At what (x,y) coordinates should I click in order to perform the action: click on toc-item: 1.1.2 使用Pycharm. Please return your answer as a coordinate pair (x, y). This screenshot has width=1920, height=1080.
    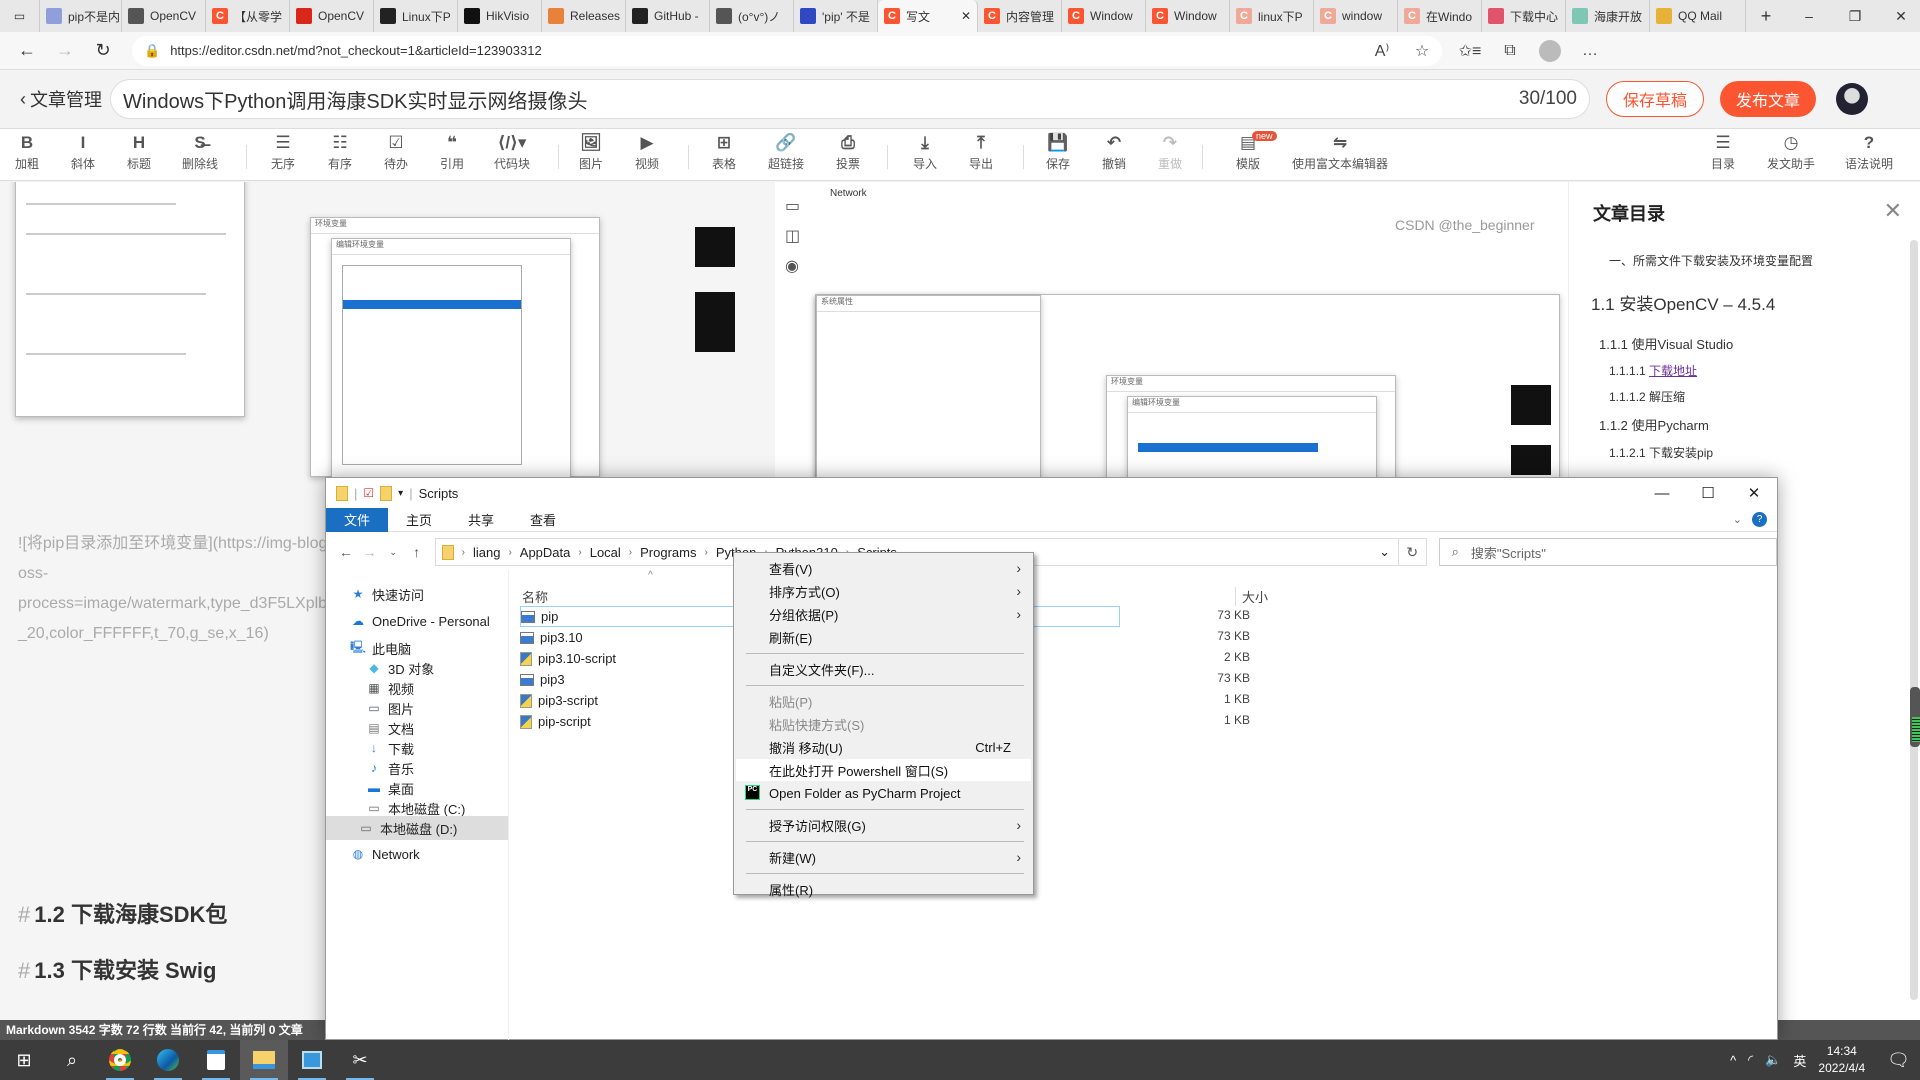
    Looking at the image, I should click on (1654, 424).